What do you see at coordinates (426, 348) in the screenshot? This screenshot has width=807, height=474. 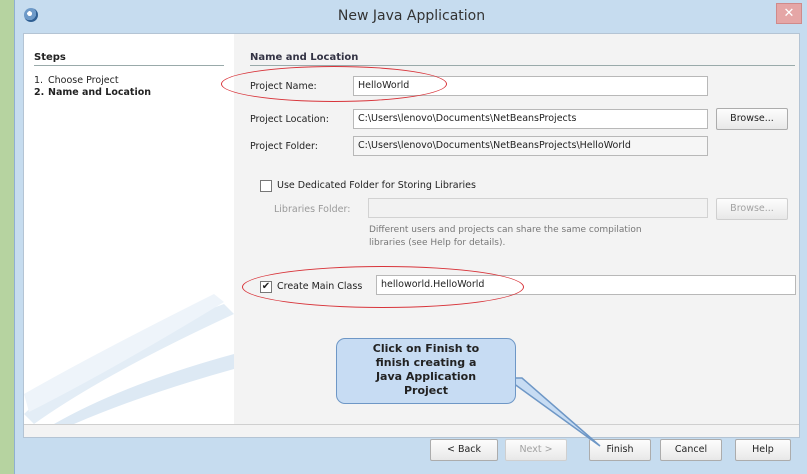 I see `callout-line: Click on Finish to` at bounding box center [426, 348].